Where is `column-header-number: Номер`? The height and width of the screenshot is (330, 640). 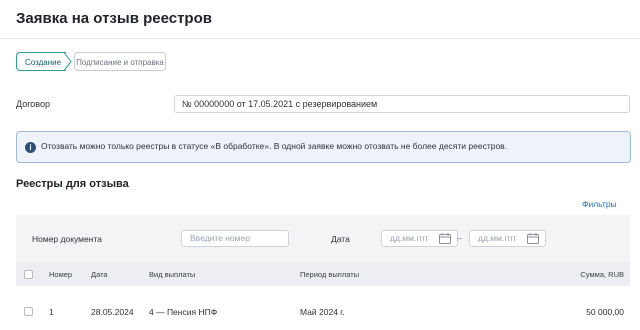 column-header-number: Номер is located at coordinates (60, 274).